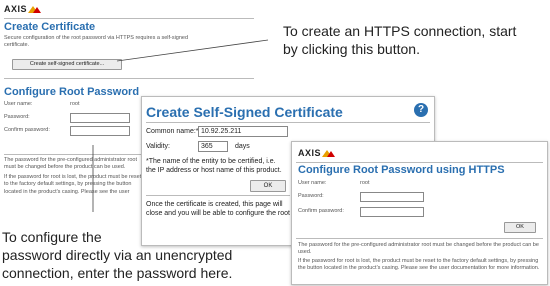  What do you see at coordinates (244, 112) in the screenshot?
I see `cert-dialog-title: Create Self-Signed Certificate` at bounding box center [244, 112].